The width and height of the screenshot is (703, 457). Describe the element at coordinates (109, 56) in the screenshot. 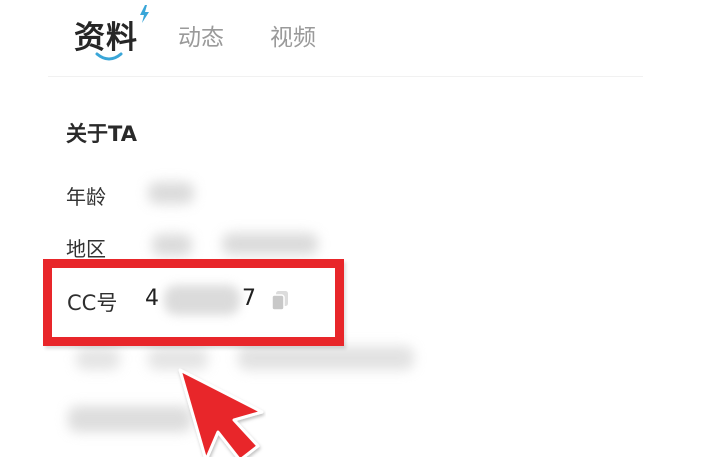

I see `tab-indicator` at that location.